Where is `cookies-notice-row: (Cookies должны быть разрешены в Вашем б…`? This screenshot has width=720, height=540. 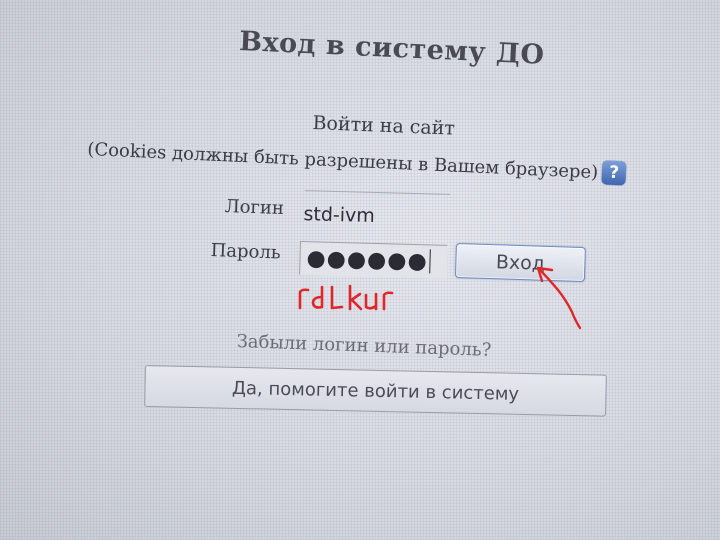
cookies-notice-row: (Cookies должны быть разрешены в Вашем б… is located at coordinates (356, 161).